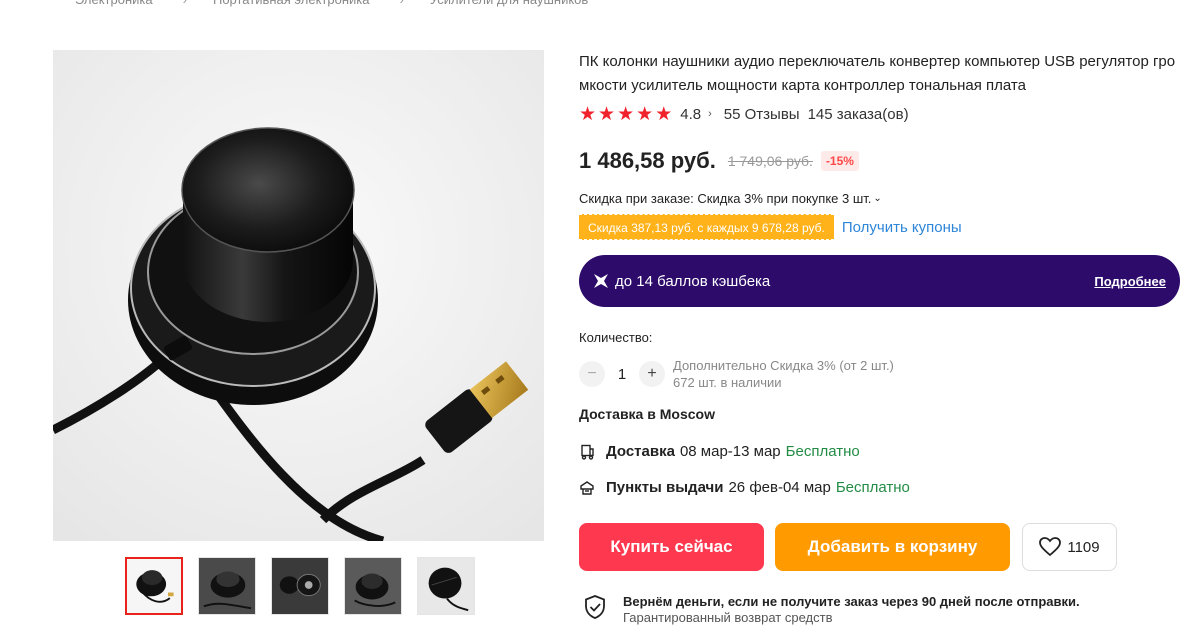 This screenshot has height=627, width=1202. Describe the element at coordinates (652, 374) in the screenshot. I see `quantity-plus-button: +` at that location.